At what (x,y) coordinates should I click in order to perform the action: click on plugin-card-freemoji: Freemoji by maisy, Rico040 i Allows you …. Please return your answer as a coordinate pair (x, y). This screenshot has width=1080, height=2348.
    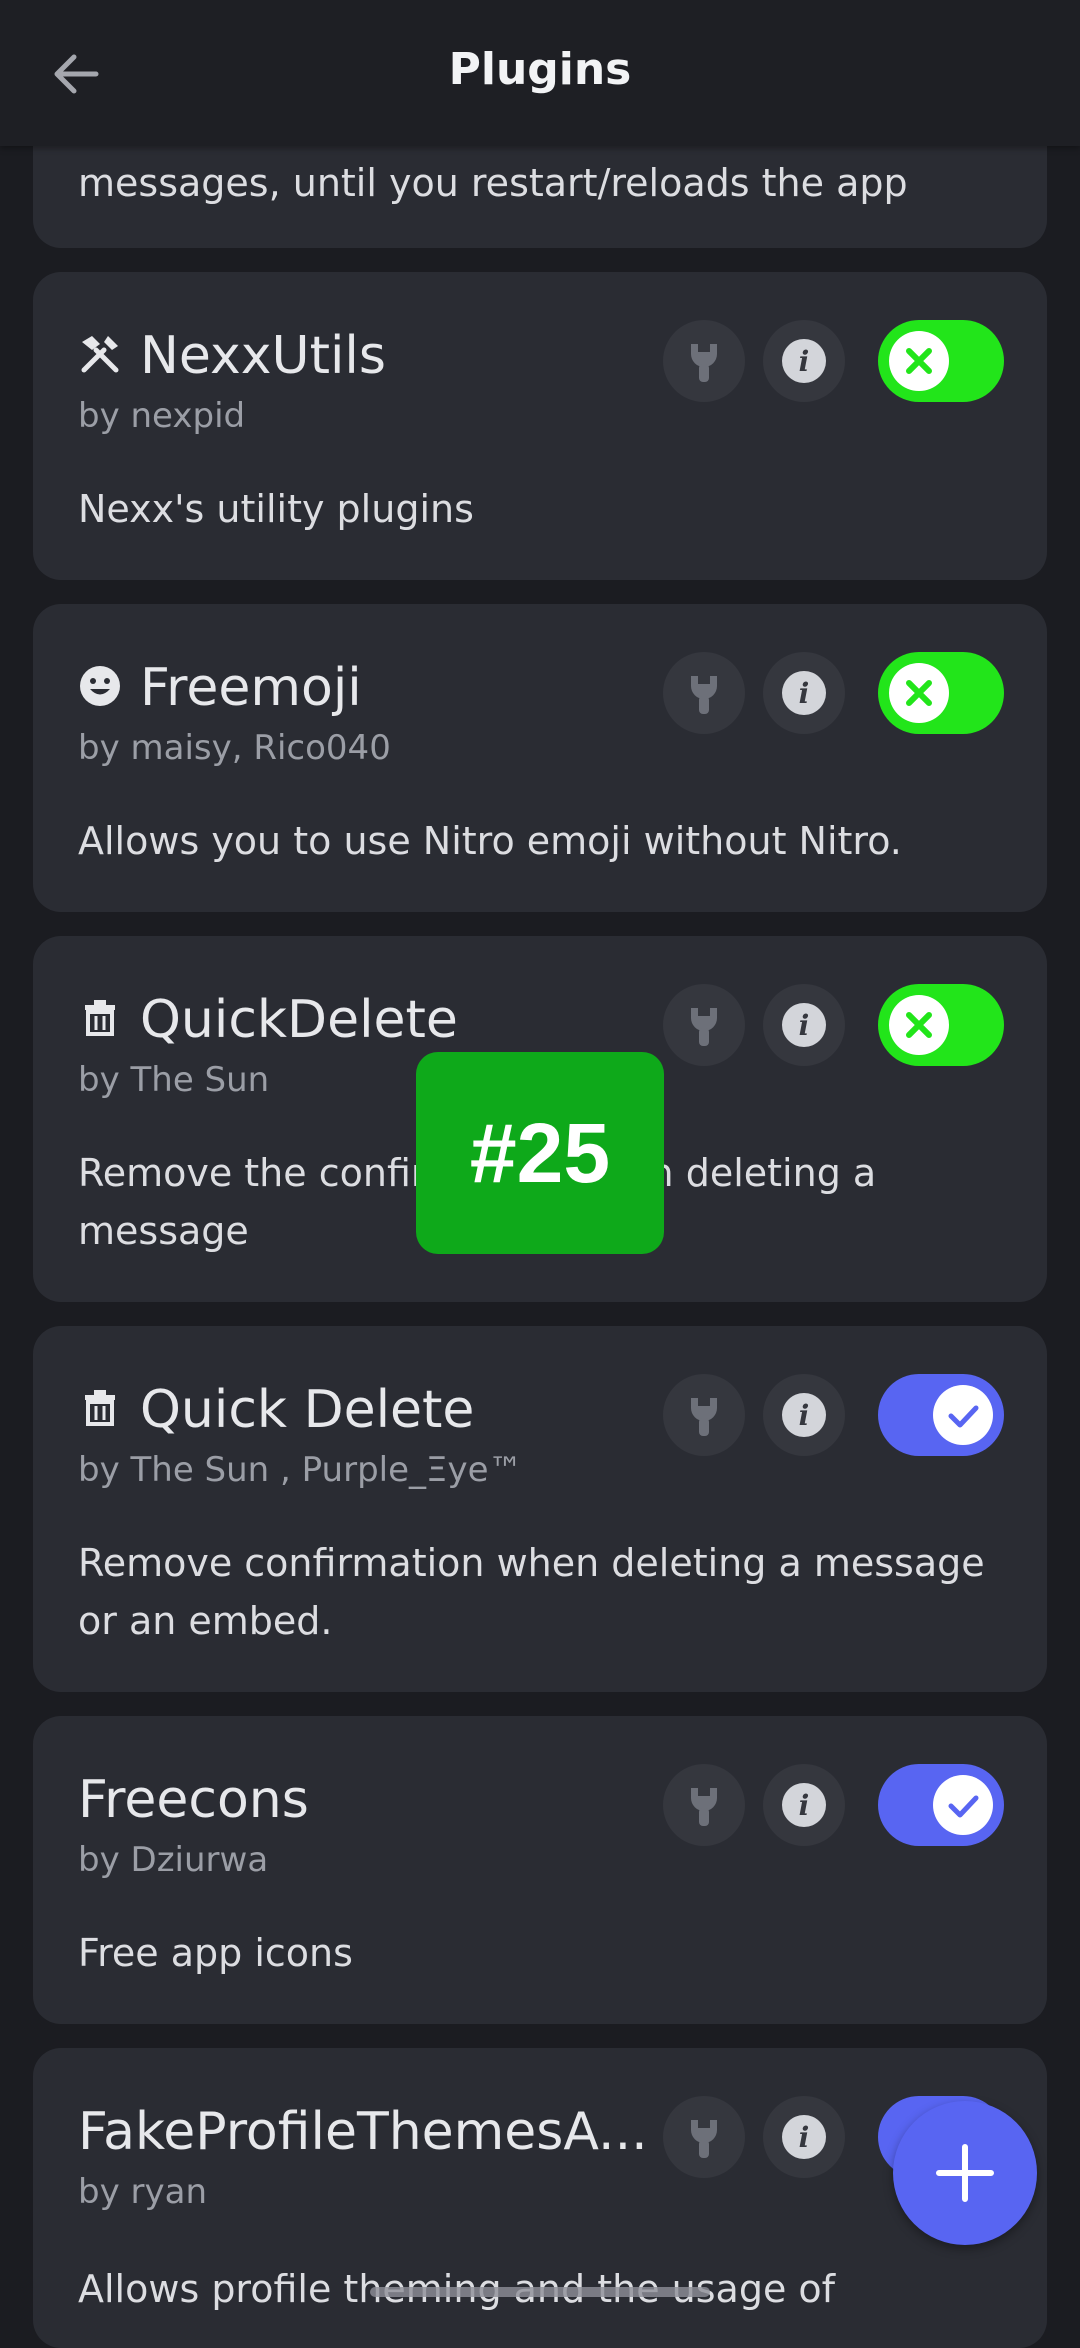
    Looking at the image, I should click on (540, 758).